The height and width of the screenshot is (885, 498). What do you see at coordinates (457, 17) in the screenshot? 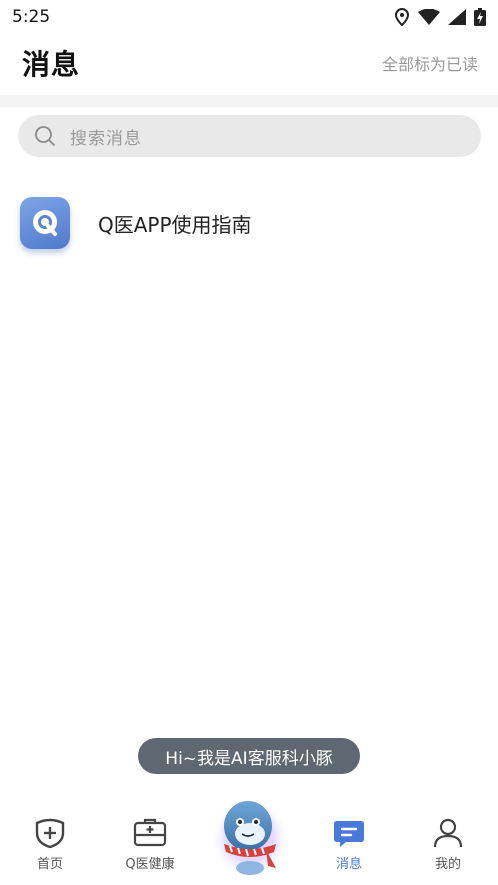
I see `signal-icon` at bounding box center [457, 17].